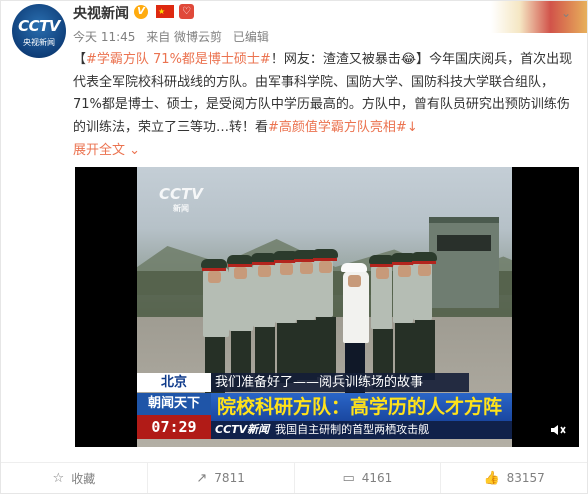  I want to click on comment-icon: ▭, so click(348, 478).